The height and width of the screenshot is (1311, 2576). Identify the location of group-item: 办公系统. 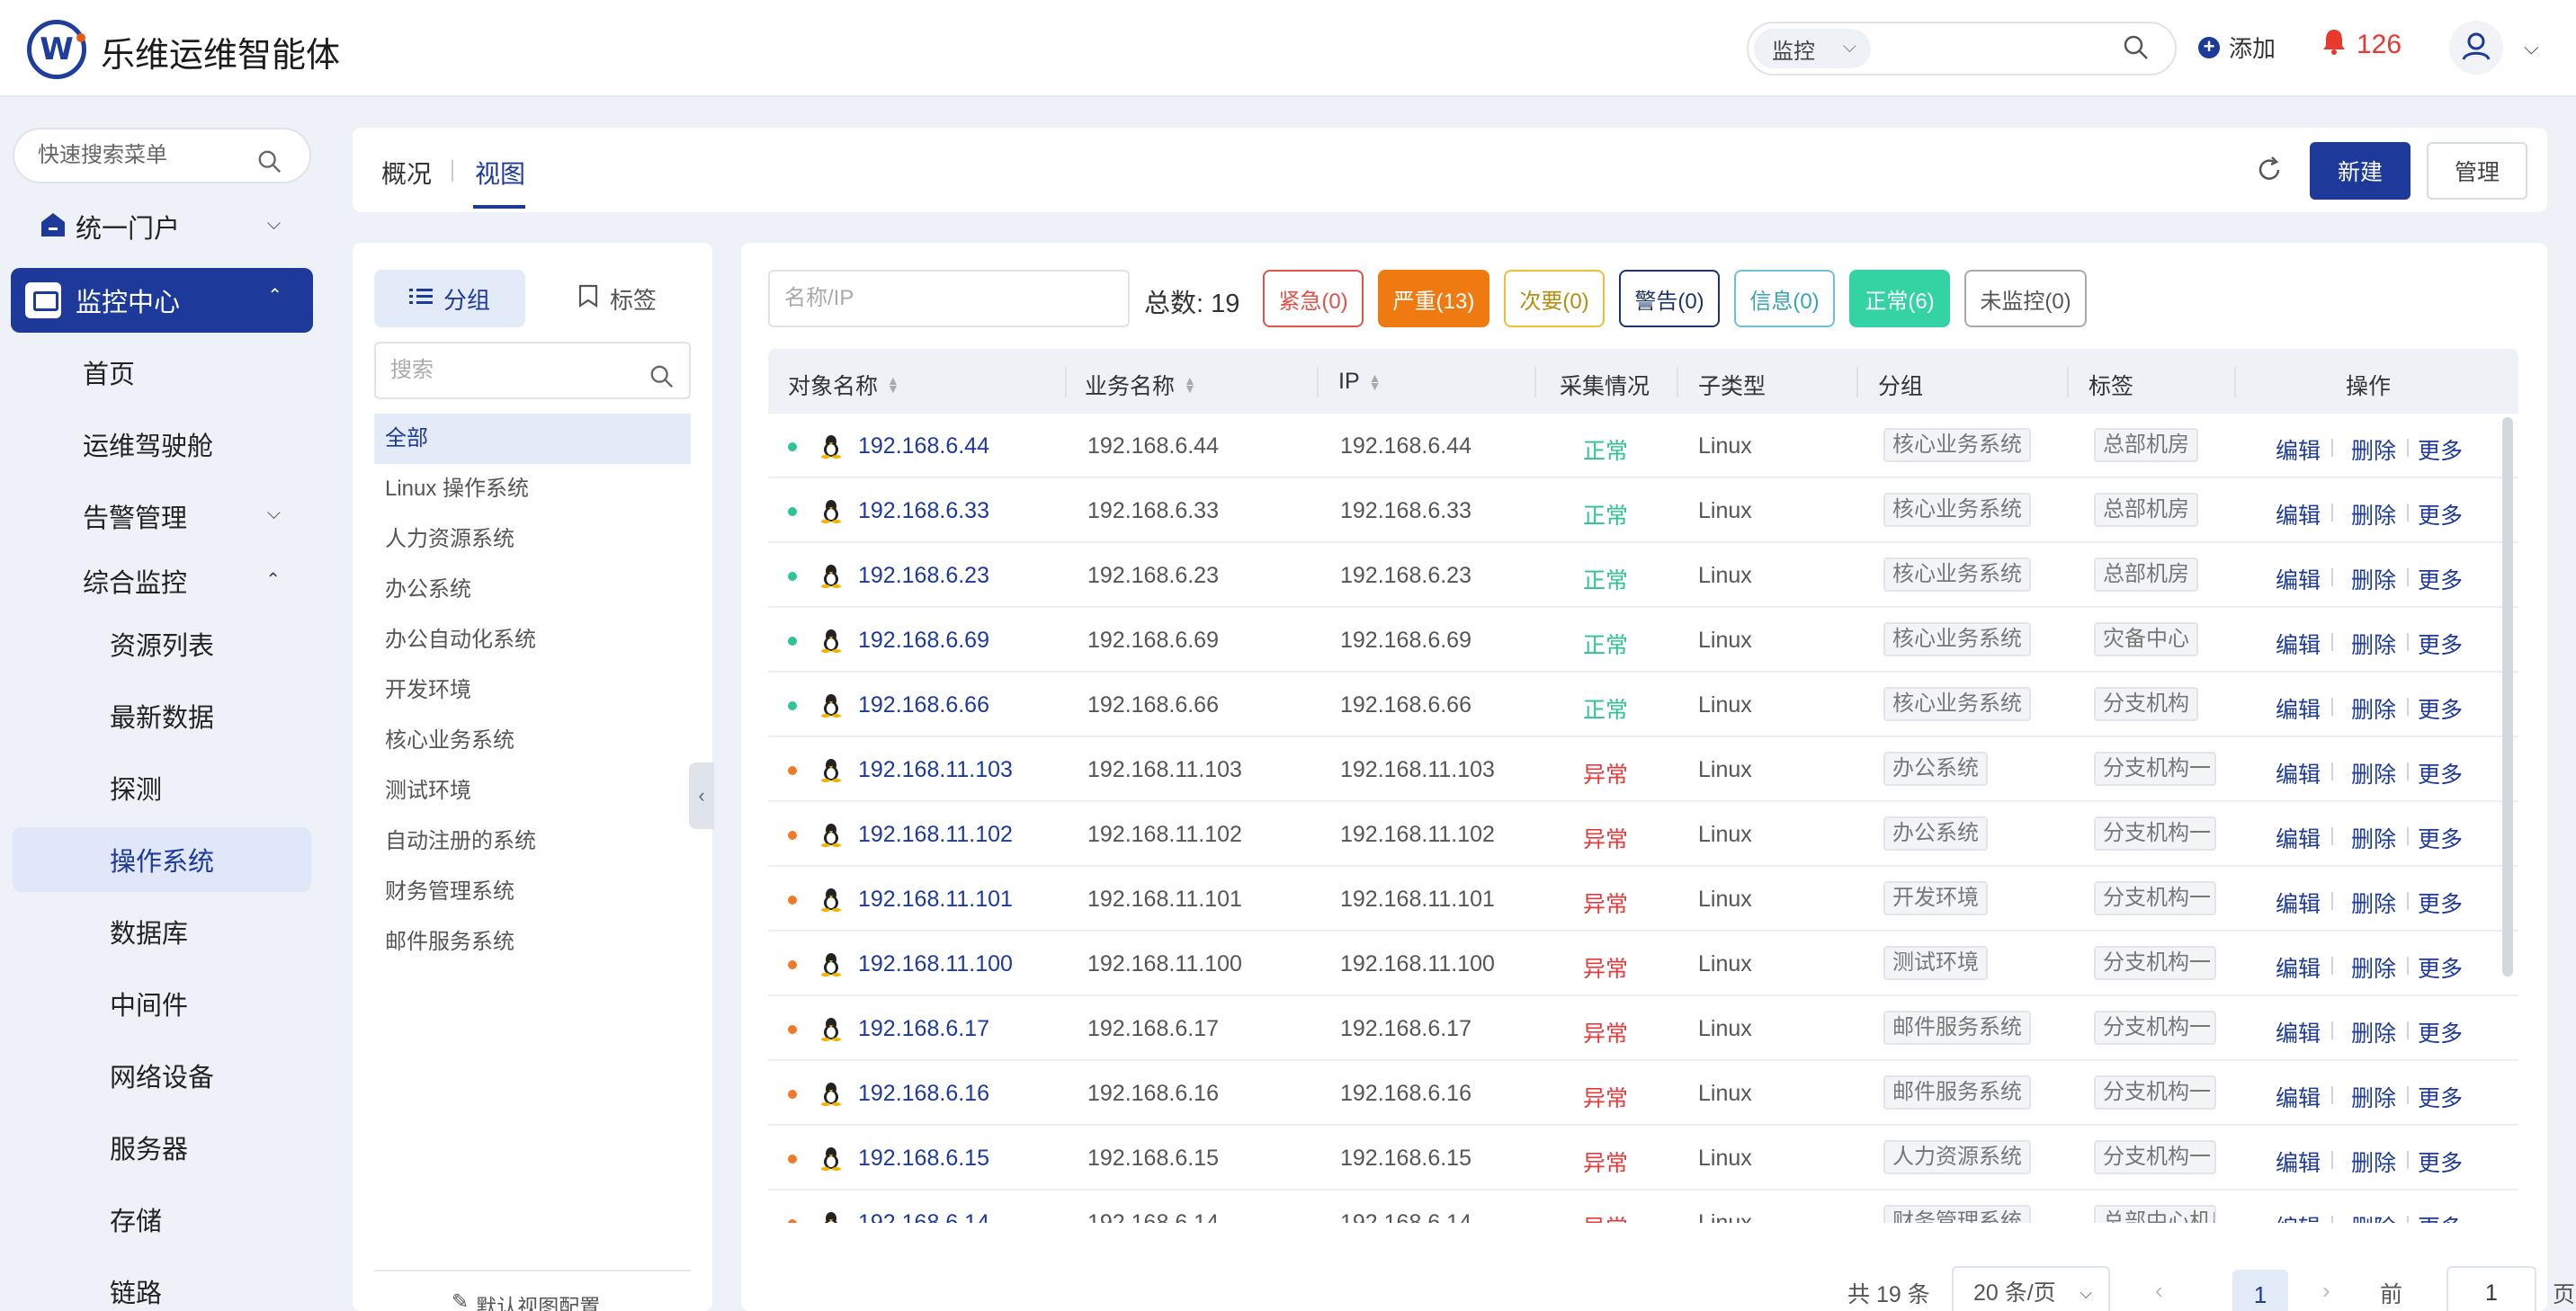
(532, 590).